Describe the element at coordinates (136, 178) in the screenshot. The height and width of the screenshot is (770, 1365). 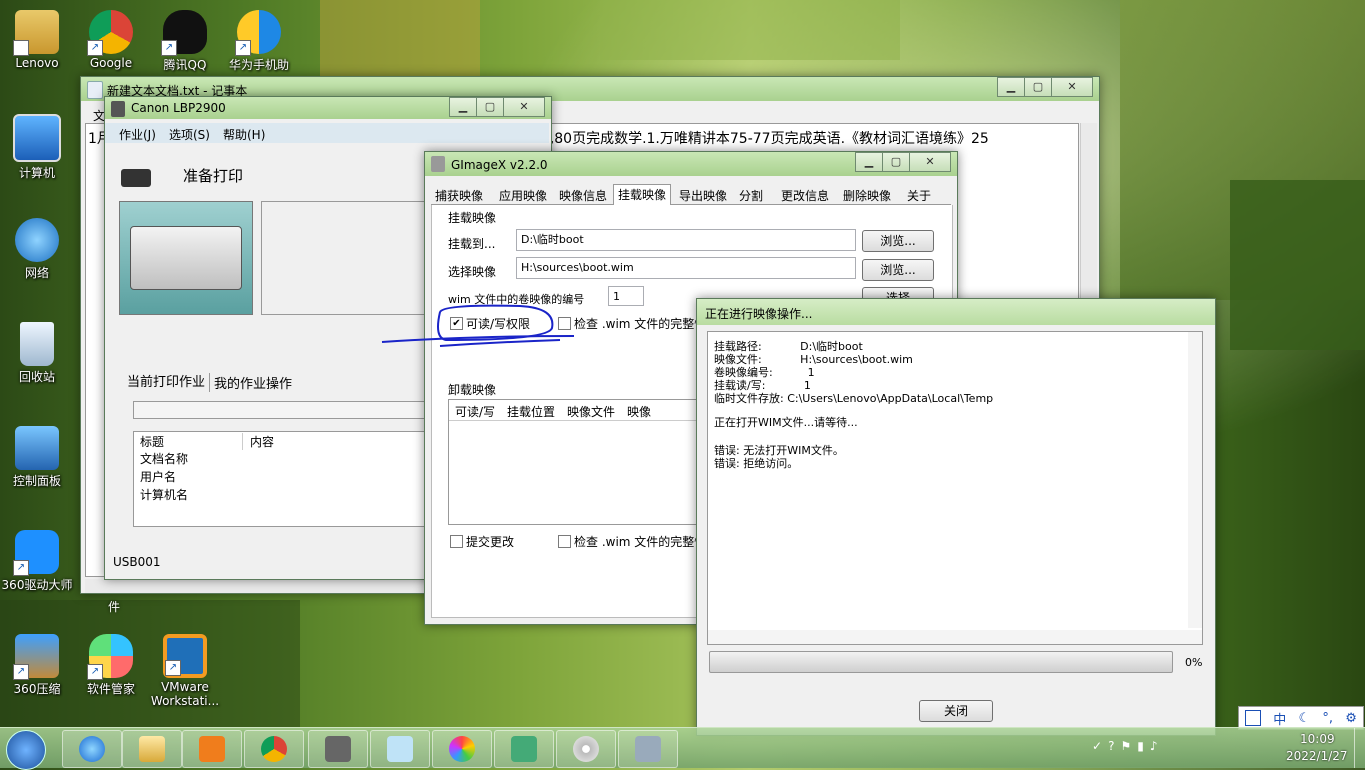
I see `printer-status-icon` at that location.